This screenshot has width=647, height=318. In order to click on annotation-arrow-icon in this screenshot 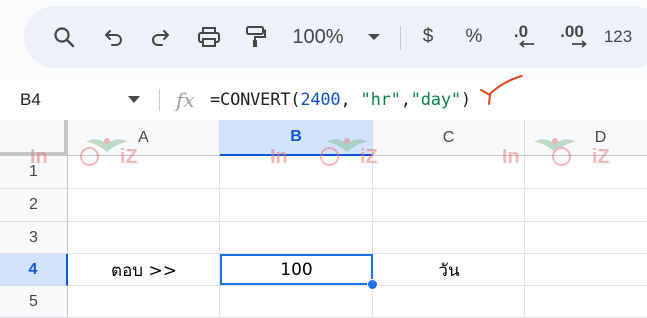, I will do `click(501, 90)`.